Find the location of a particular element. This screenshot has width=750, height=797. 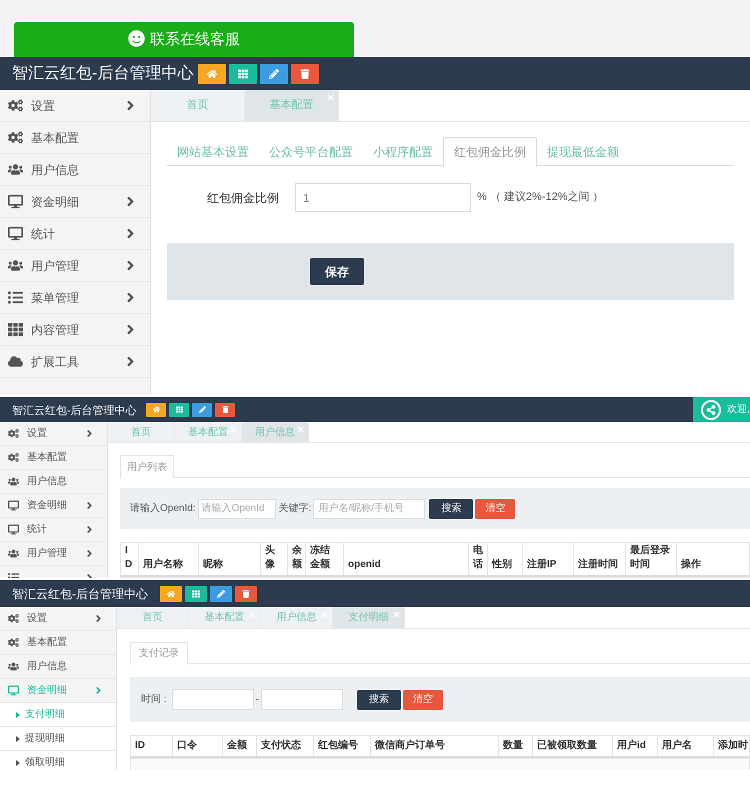

sidebar-item: 内容管理 is located at coordinates (75, 330).